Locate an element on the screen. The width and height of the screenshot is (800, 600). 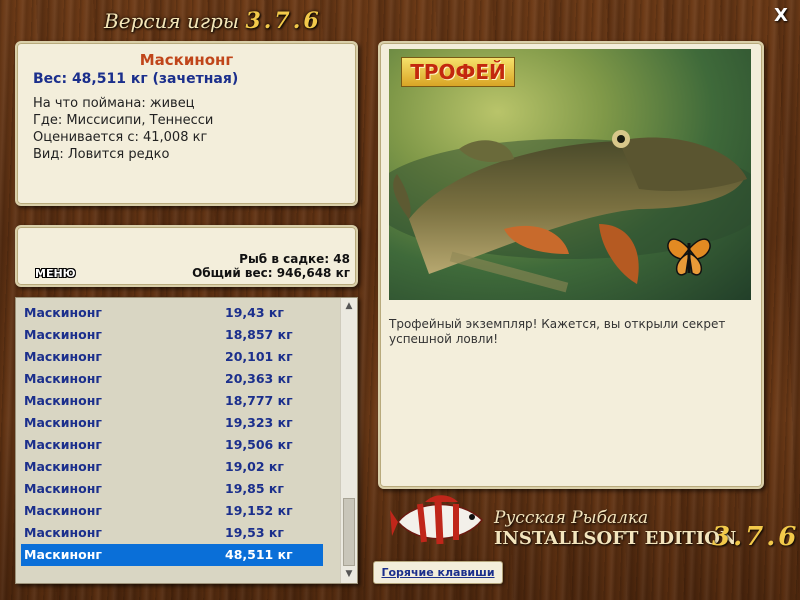
catch-row-weight: 18,777 кг is located at coordinates (259, 400).